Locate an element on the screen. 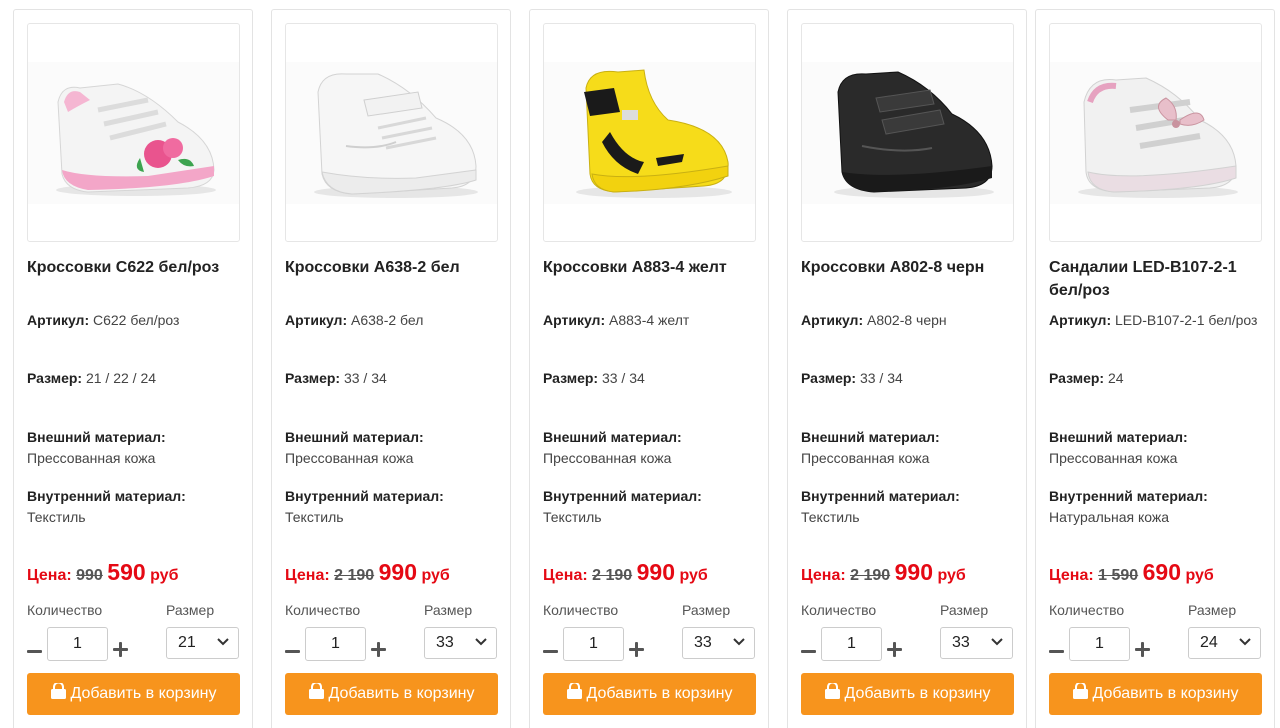 This screenshot has width=1280, height=728. product-article: Артикул: A802-8 черн is located at coordinates (910, 320).